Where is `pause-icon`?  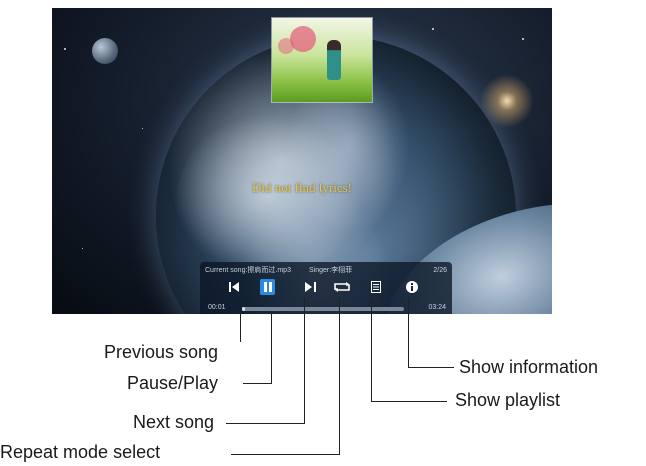 pause-icon is located at coordinates (267, 287).